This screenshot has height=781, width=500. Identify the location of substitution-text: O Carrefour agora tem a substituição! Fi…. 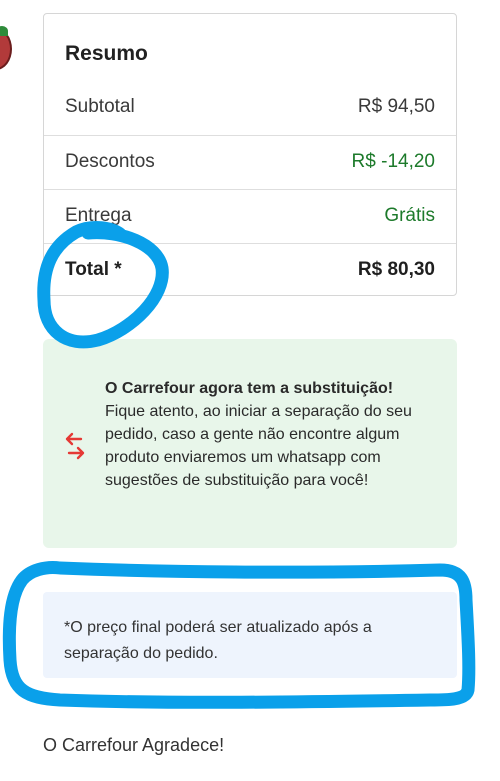
(275, 434).